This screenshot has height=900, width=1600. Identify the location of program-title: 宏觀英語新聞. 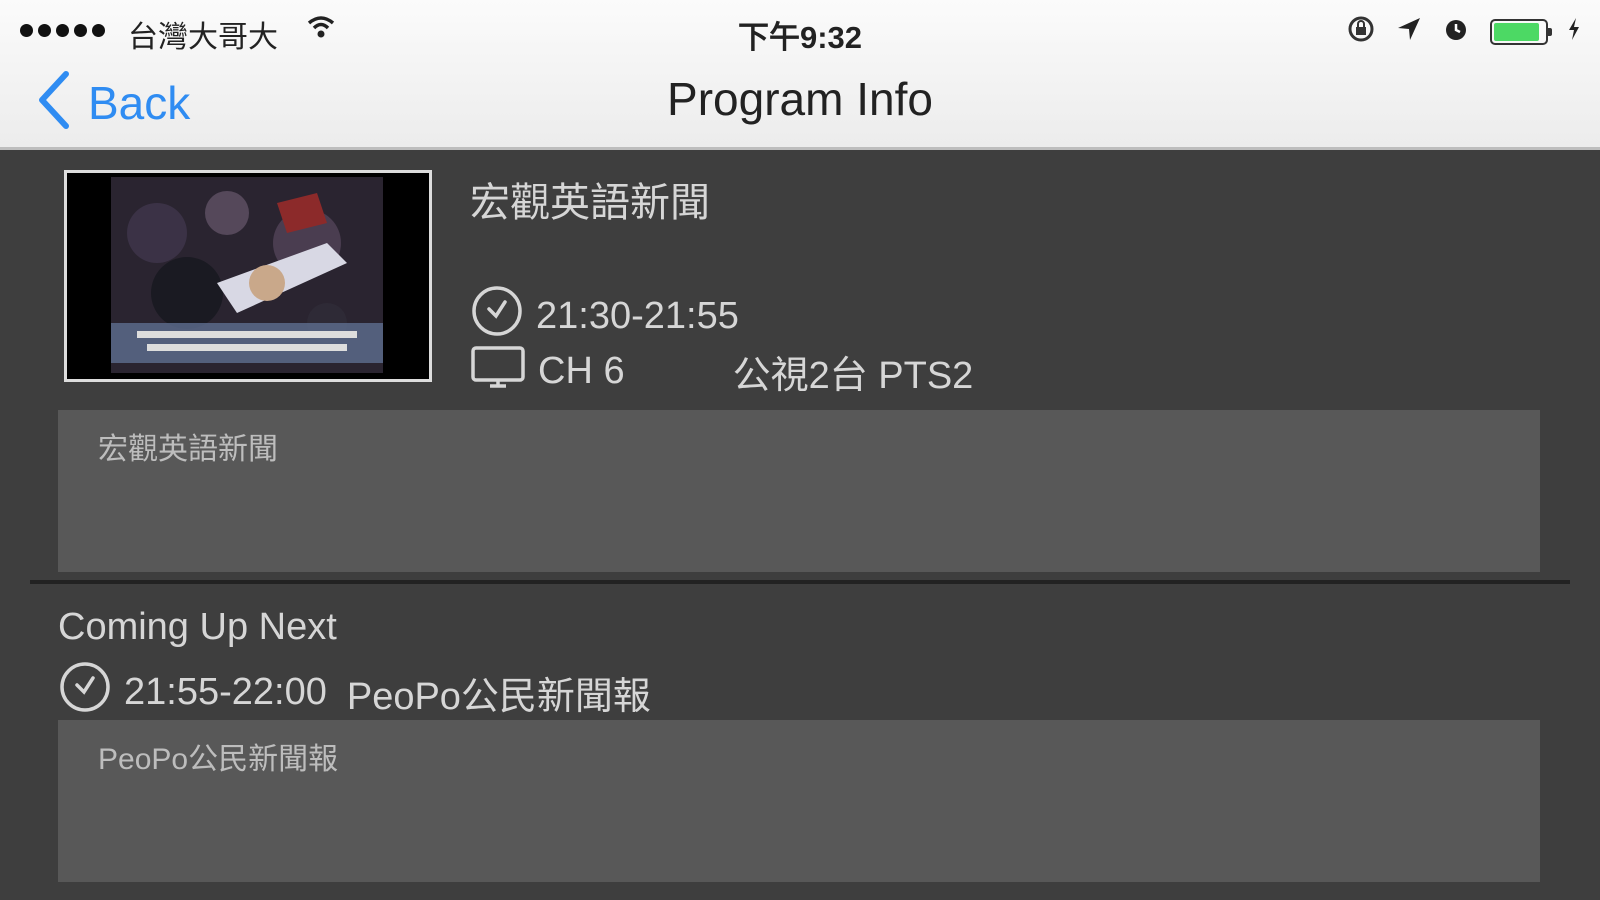
(590, 203).